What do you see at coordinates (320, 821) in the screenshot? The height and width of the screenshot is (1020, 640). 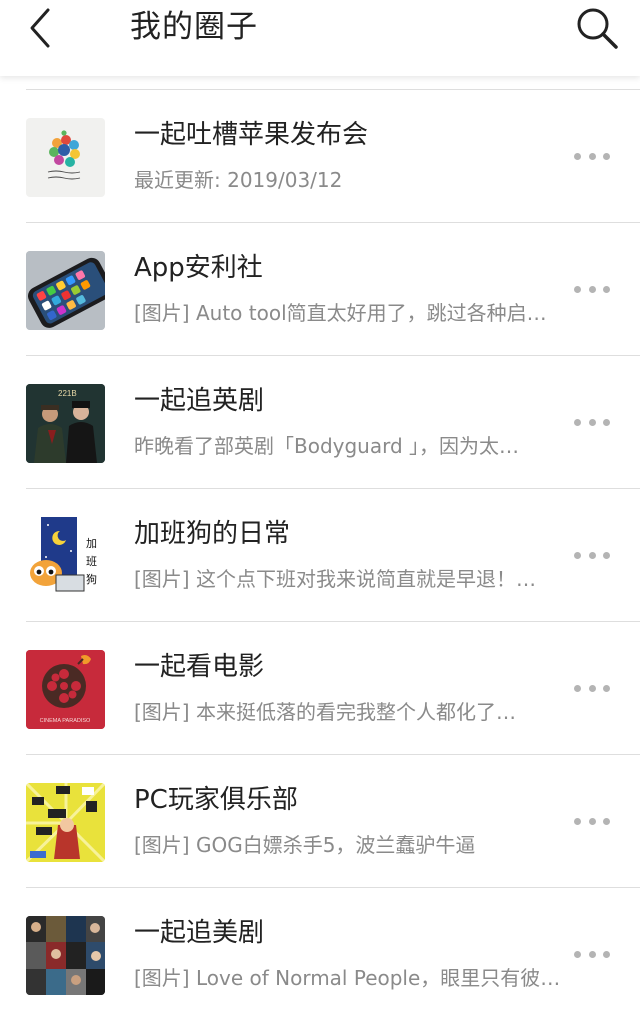 I see `list-item: PC玩家俱乐部 [图片] GOG白嫖杀手5，波兰蠢驴牛逼` at bounding box center [320, 821].